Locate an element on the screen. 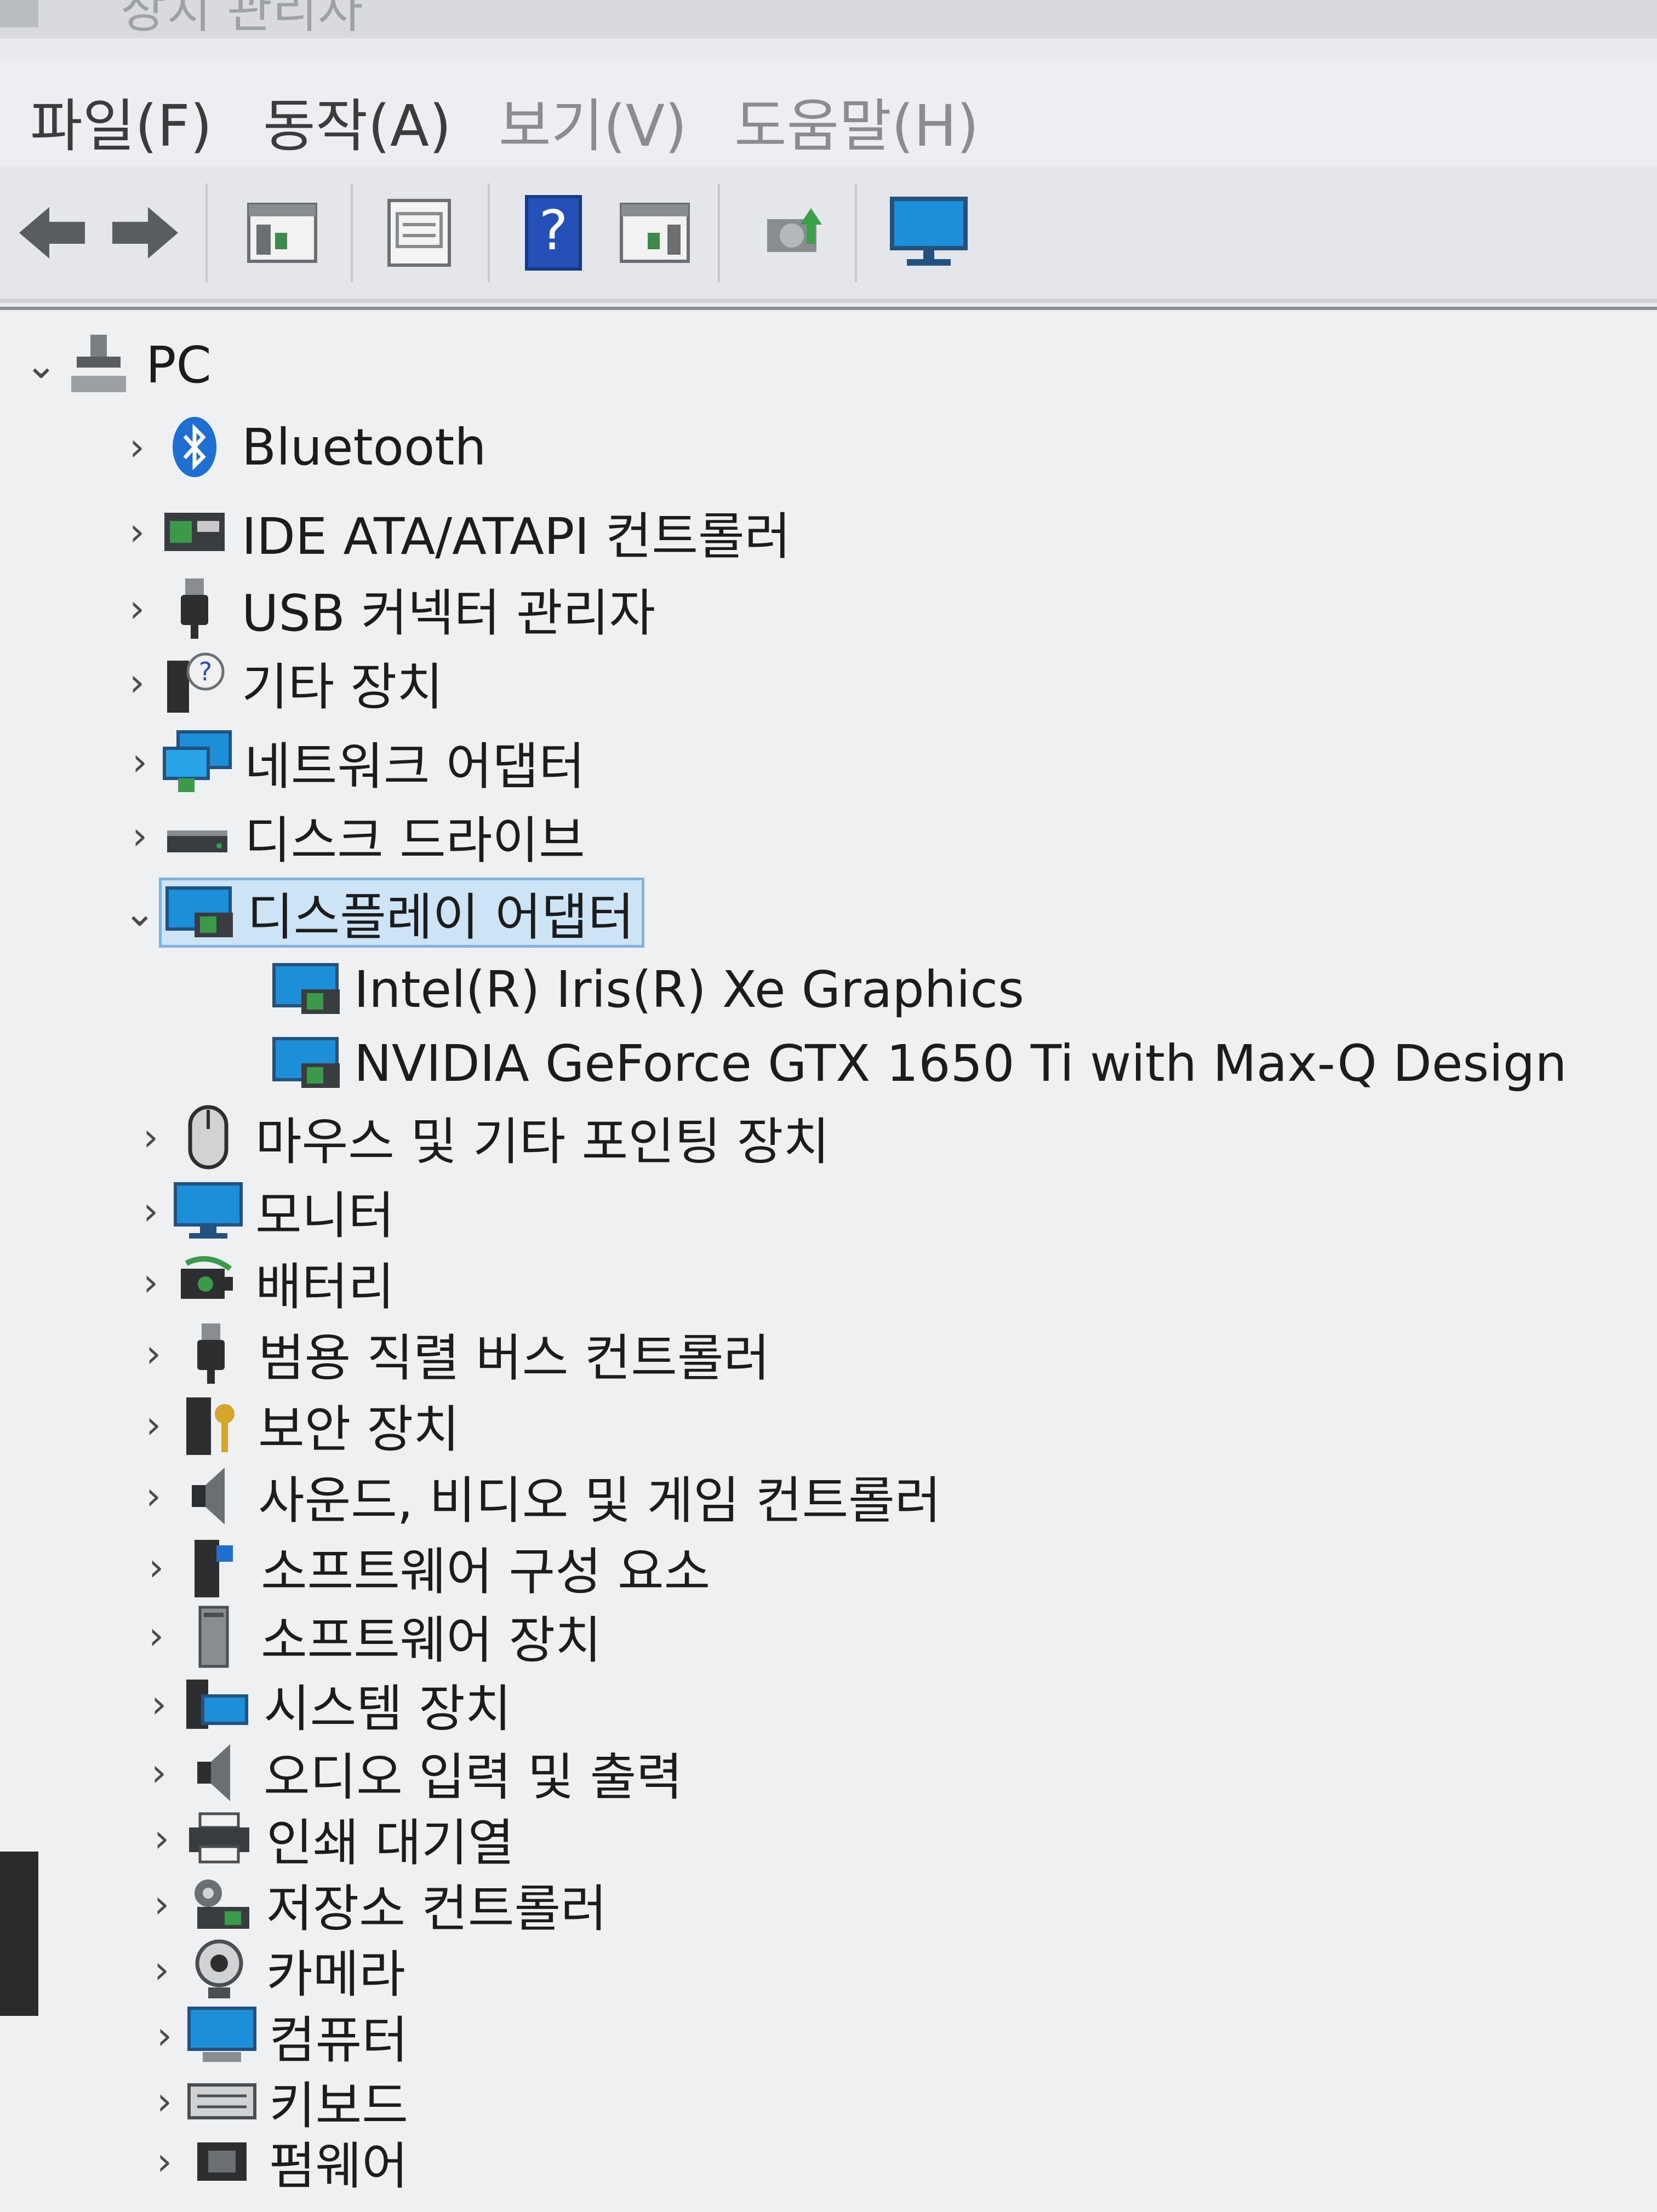 The width and height of the screenshot is (1657, 2212). tree-item-security-devices: › 보안 장치 is located at coordinates (297, 1426).